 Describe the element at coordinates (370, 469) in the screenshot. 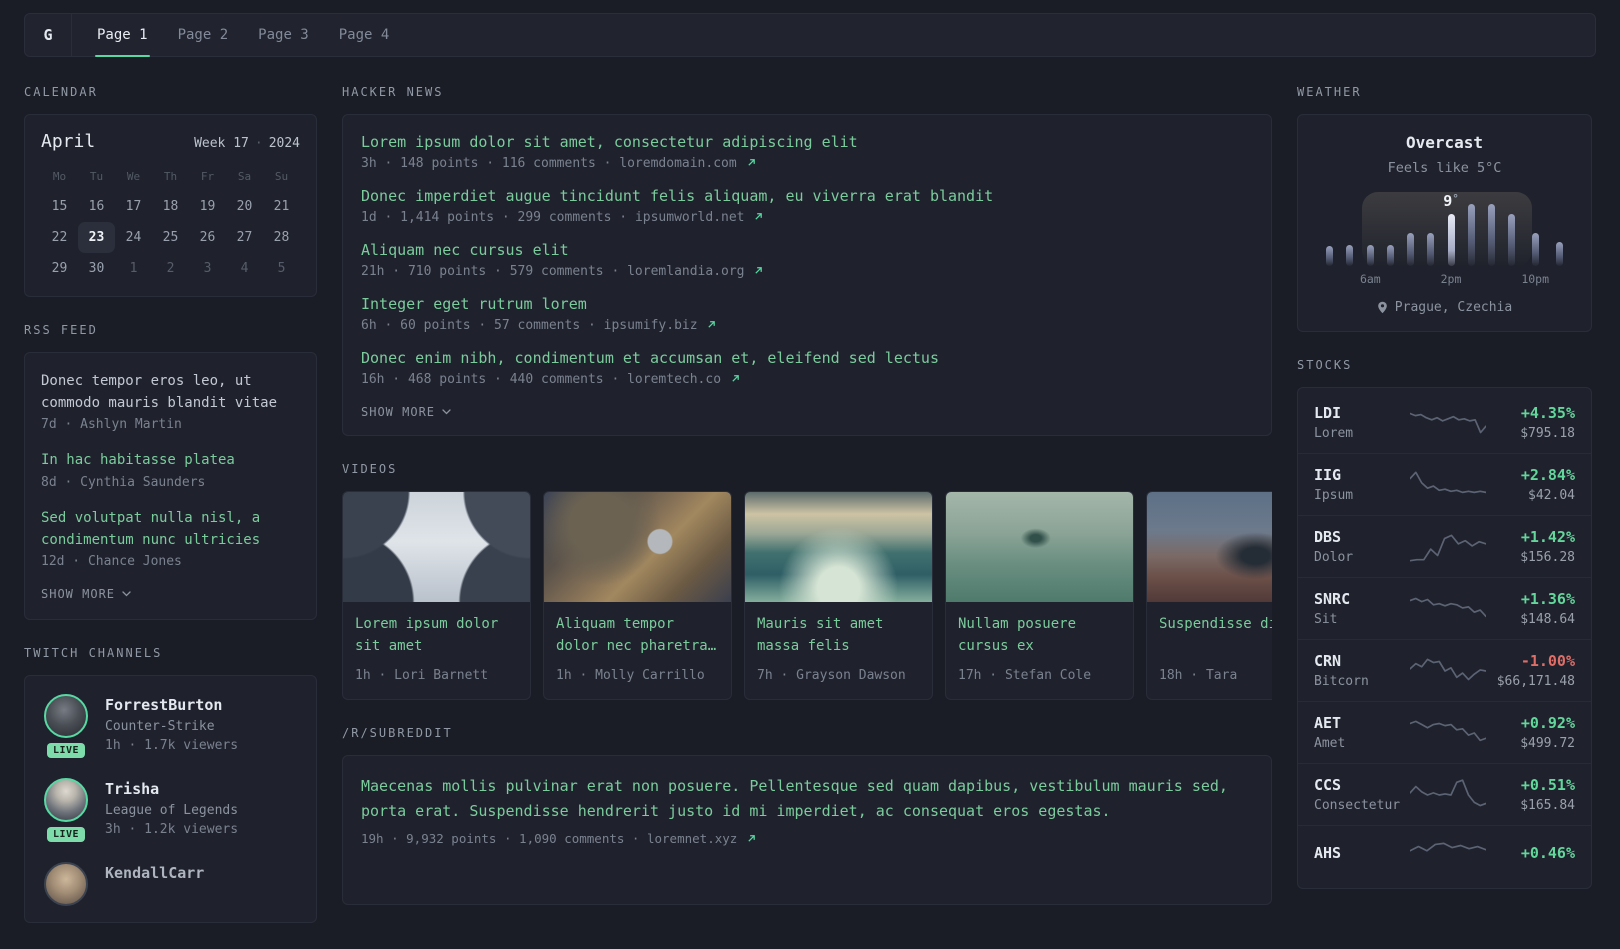

I see `videos-heading: VIDEOS` at that location.